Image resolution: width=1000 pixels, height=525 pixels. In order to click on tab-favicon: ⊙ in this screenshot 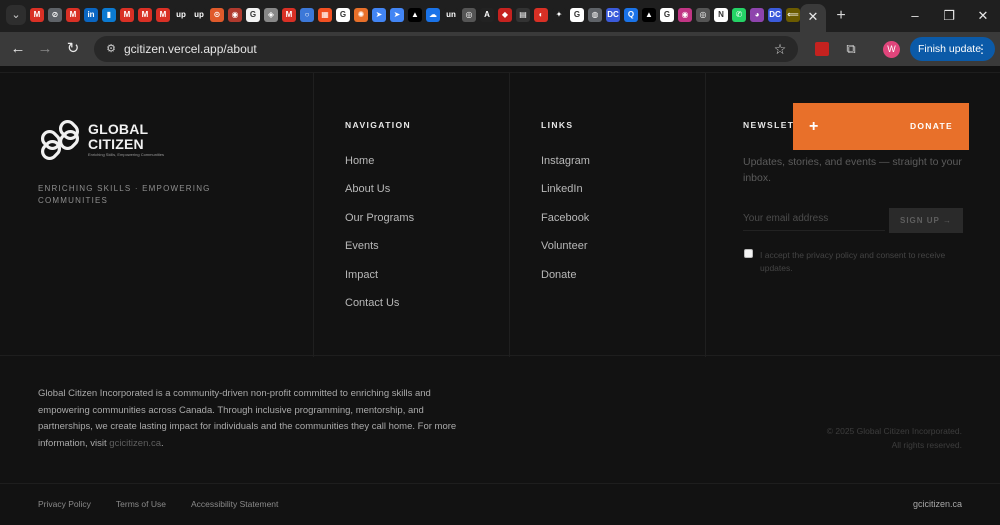, I will do `click(217, 15)`.